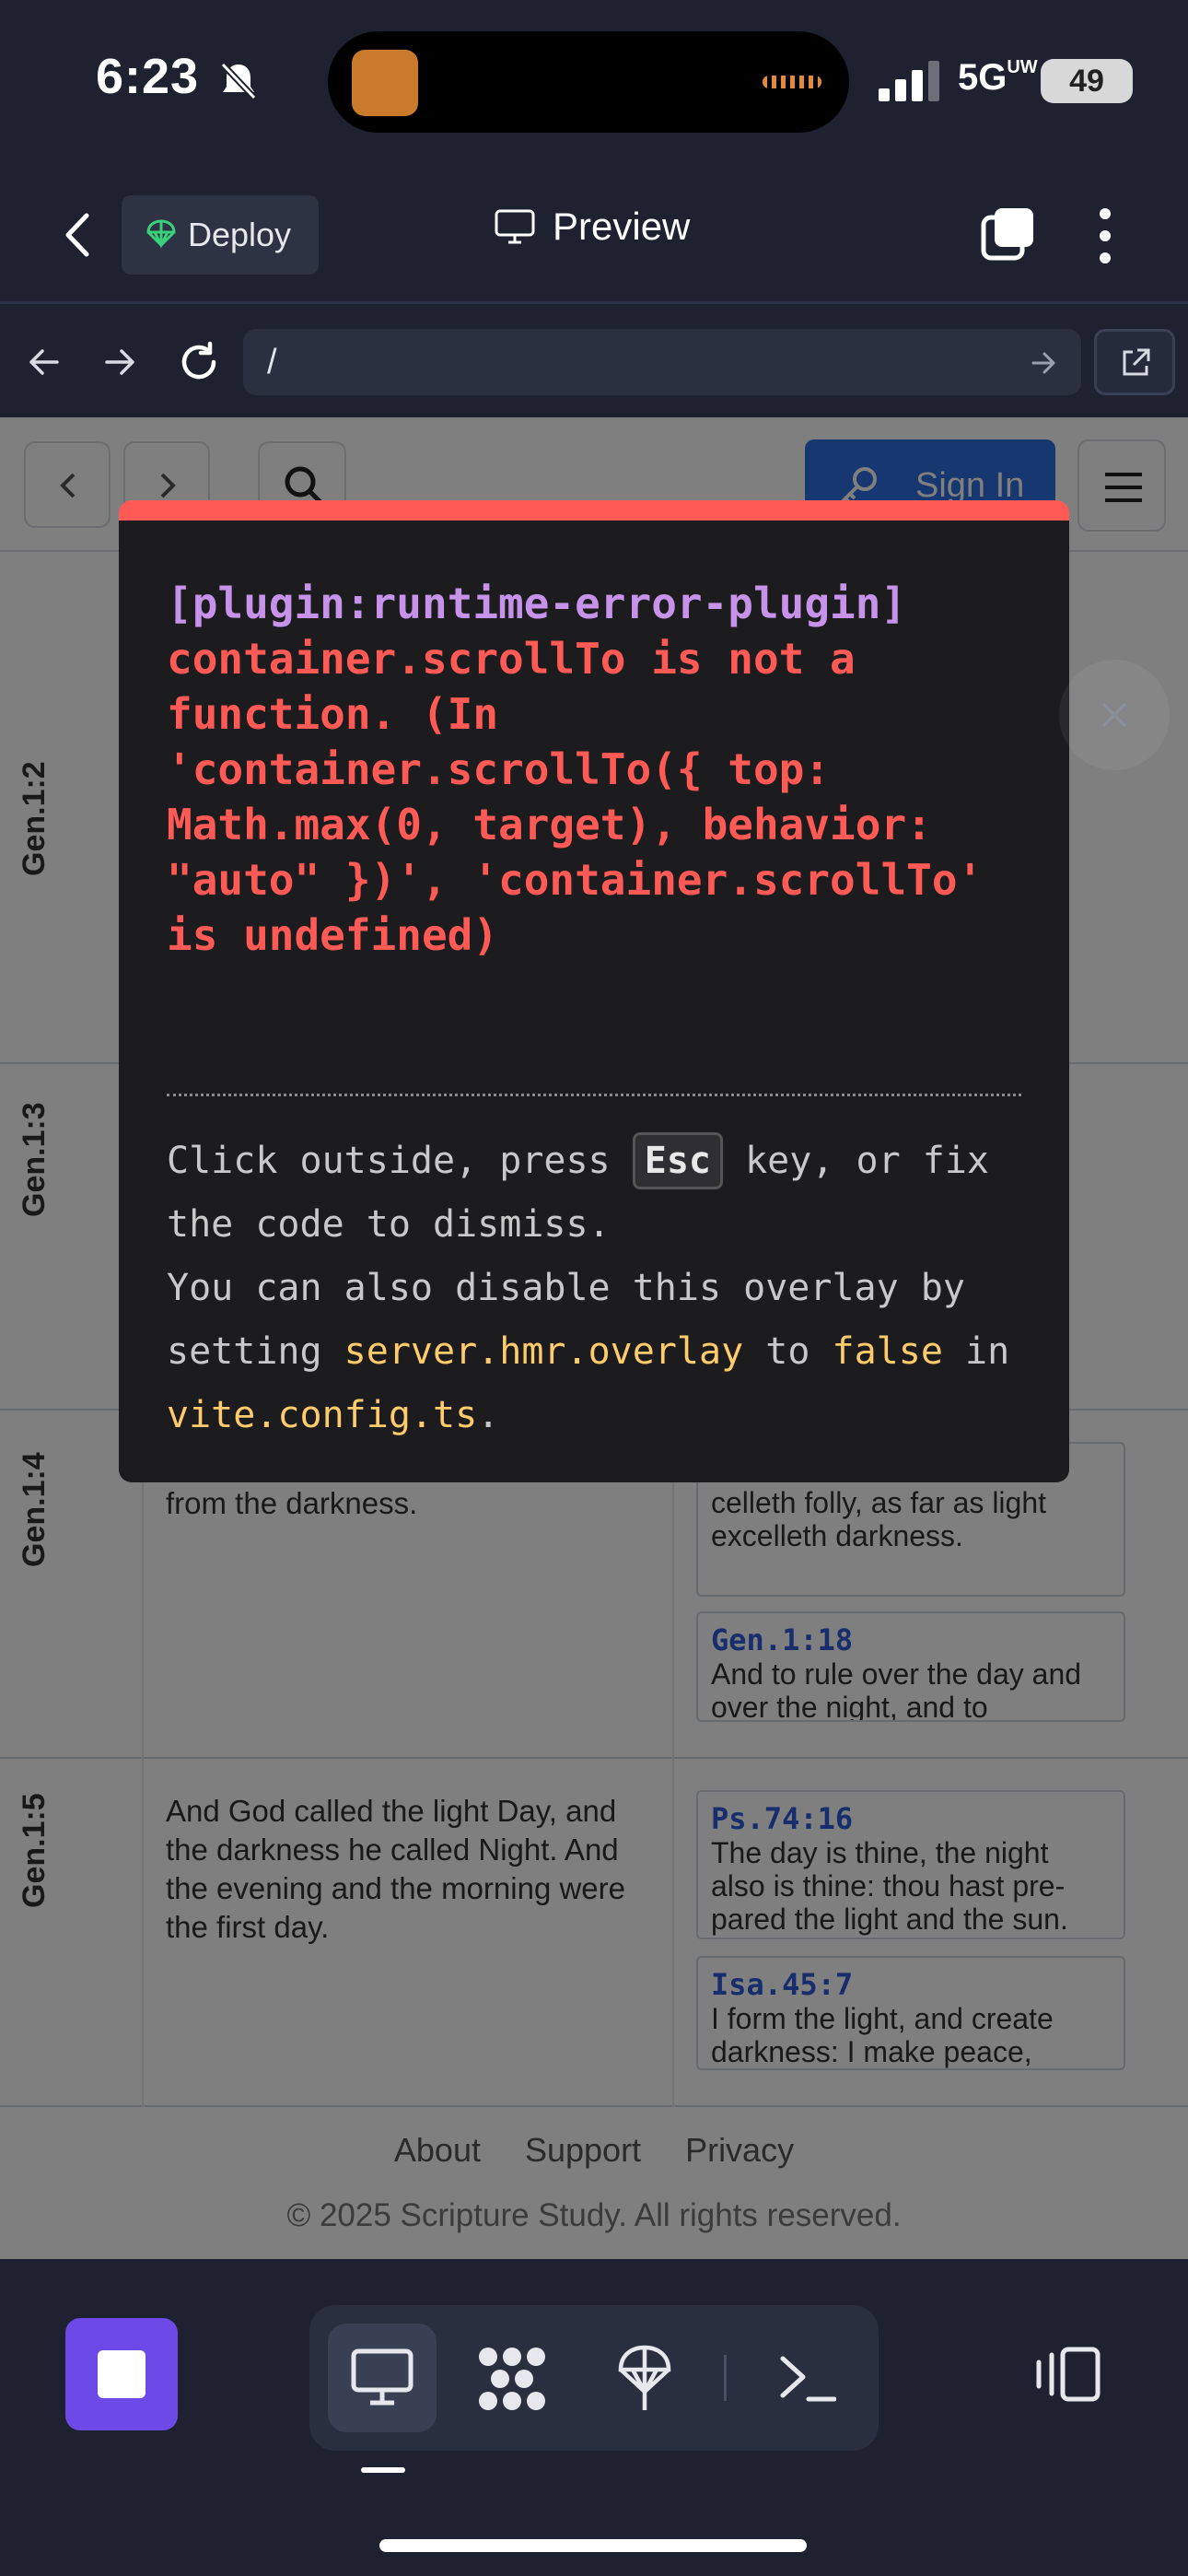  I want to click on status-time: 6:23, so click(148, 76).